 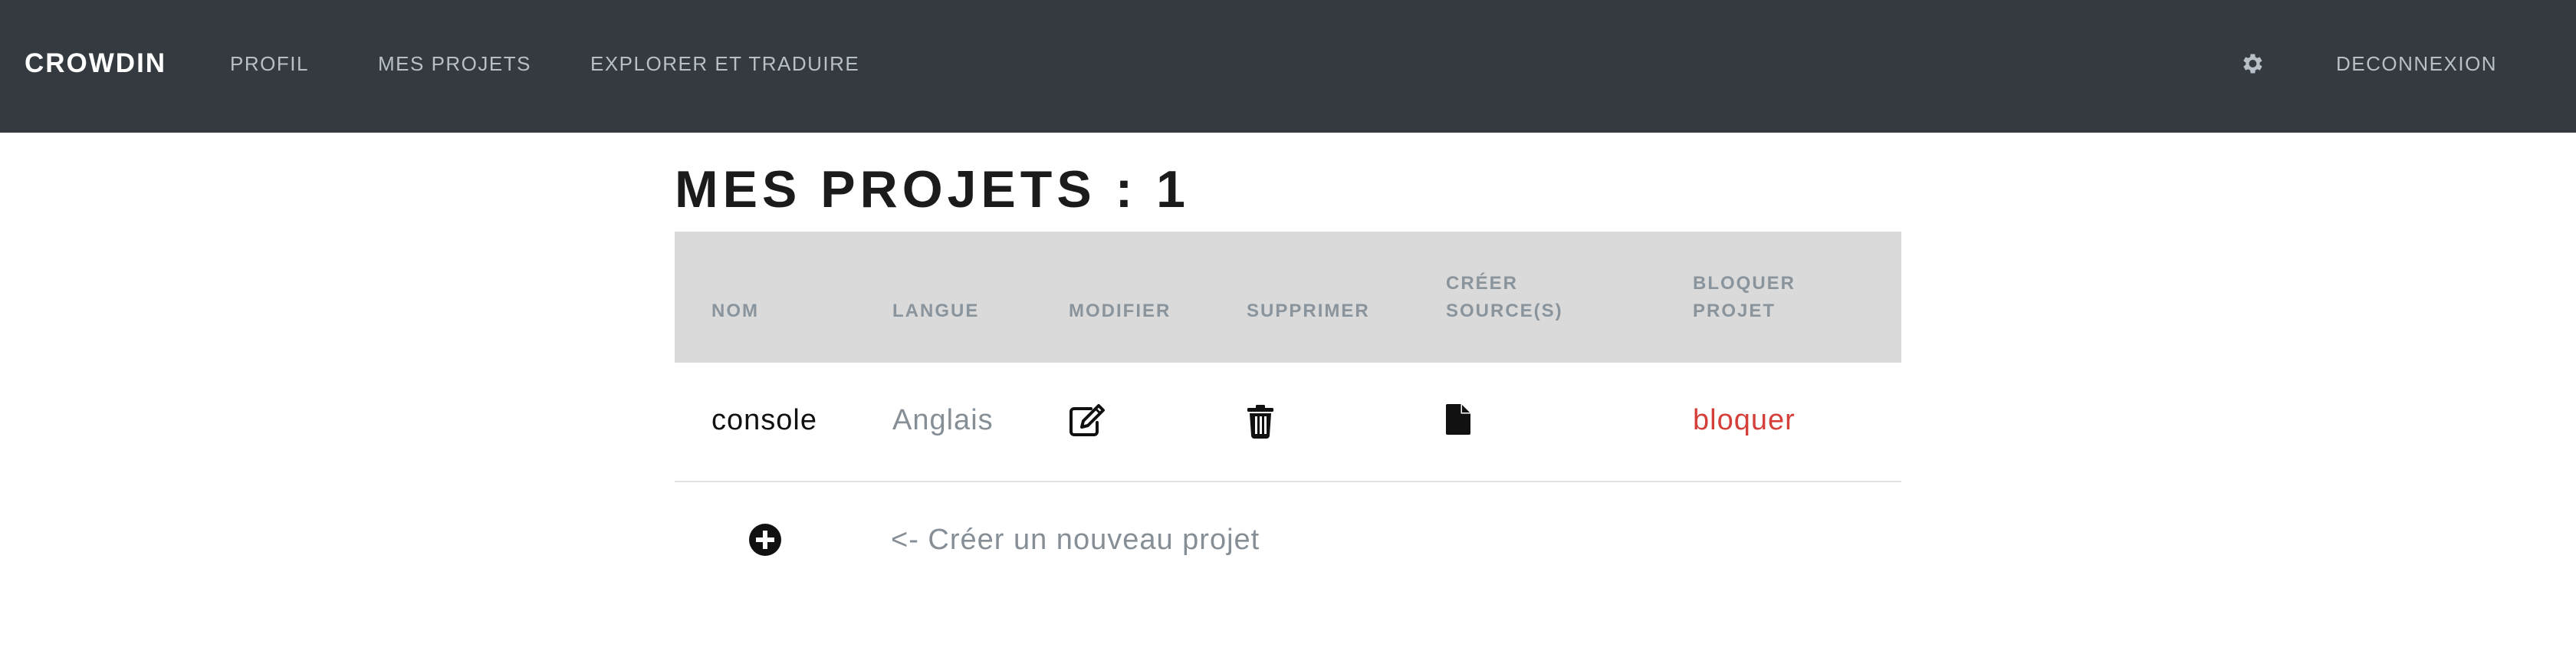 I want to click on brand-logo: CROWDIN, so click(x=95, y=64).